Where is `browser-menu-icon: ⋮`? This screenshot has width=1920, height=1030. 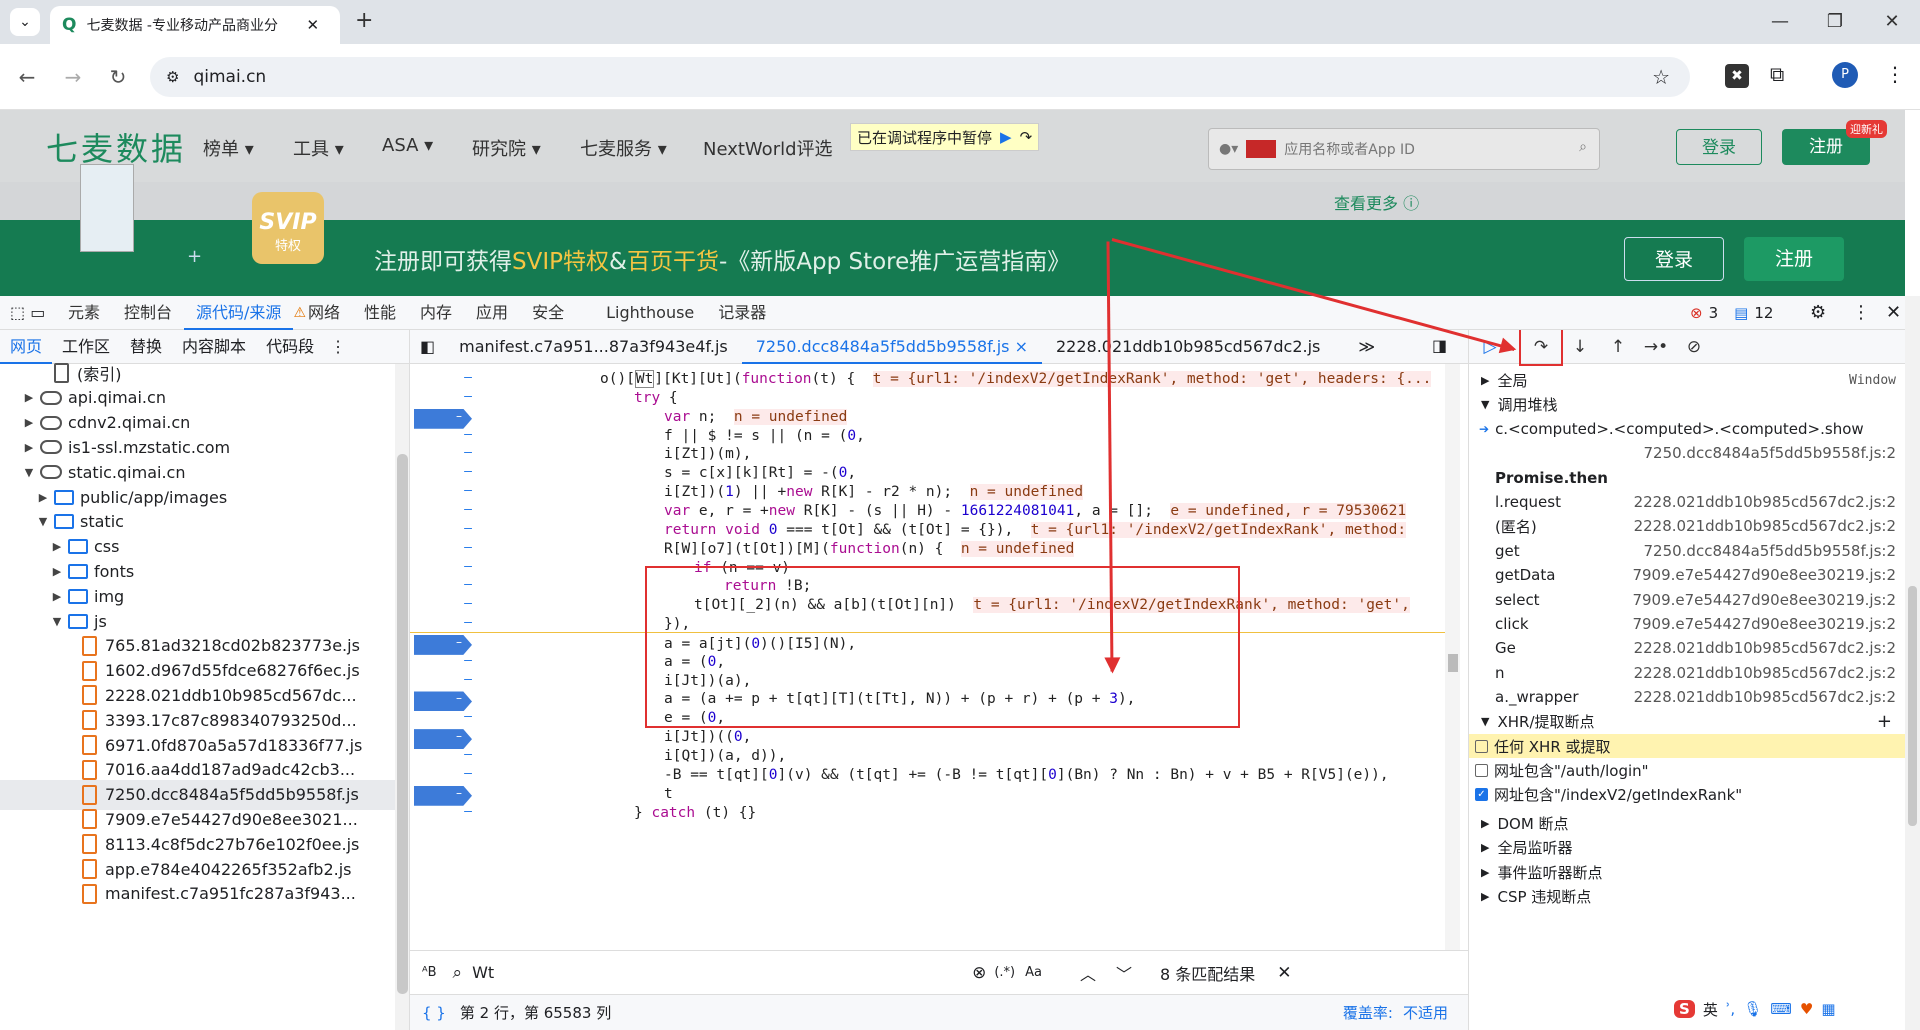 browser-menu-icon: ⋮ is located at coordinates (1895, 74).